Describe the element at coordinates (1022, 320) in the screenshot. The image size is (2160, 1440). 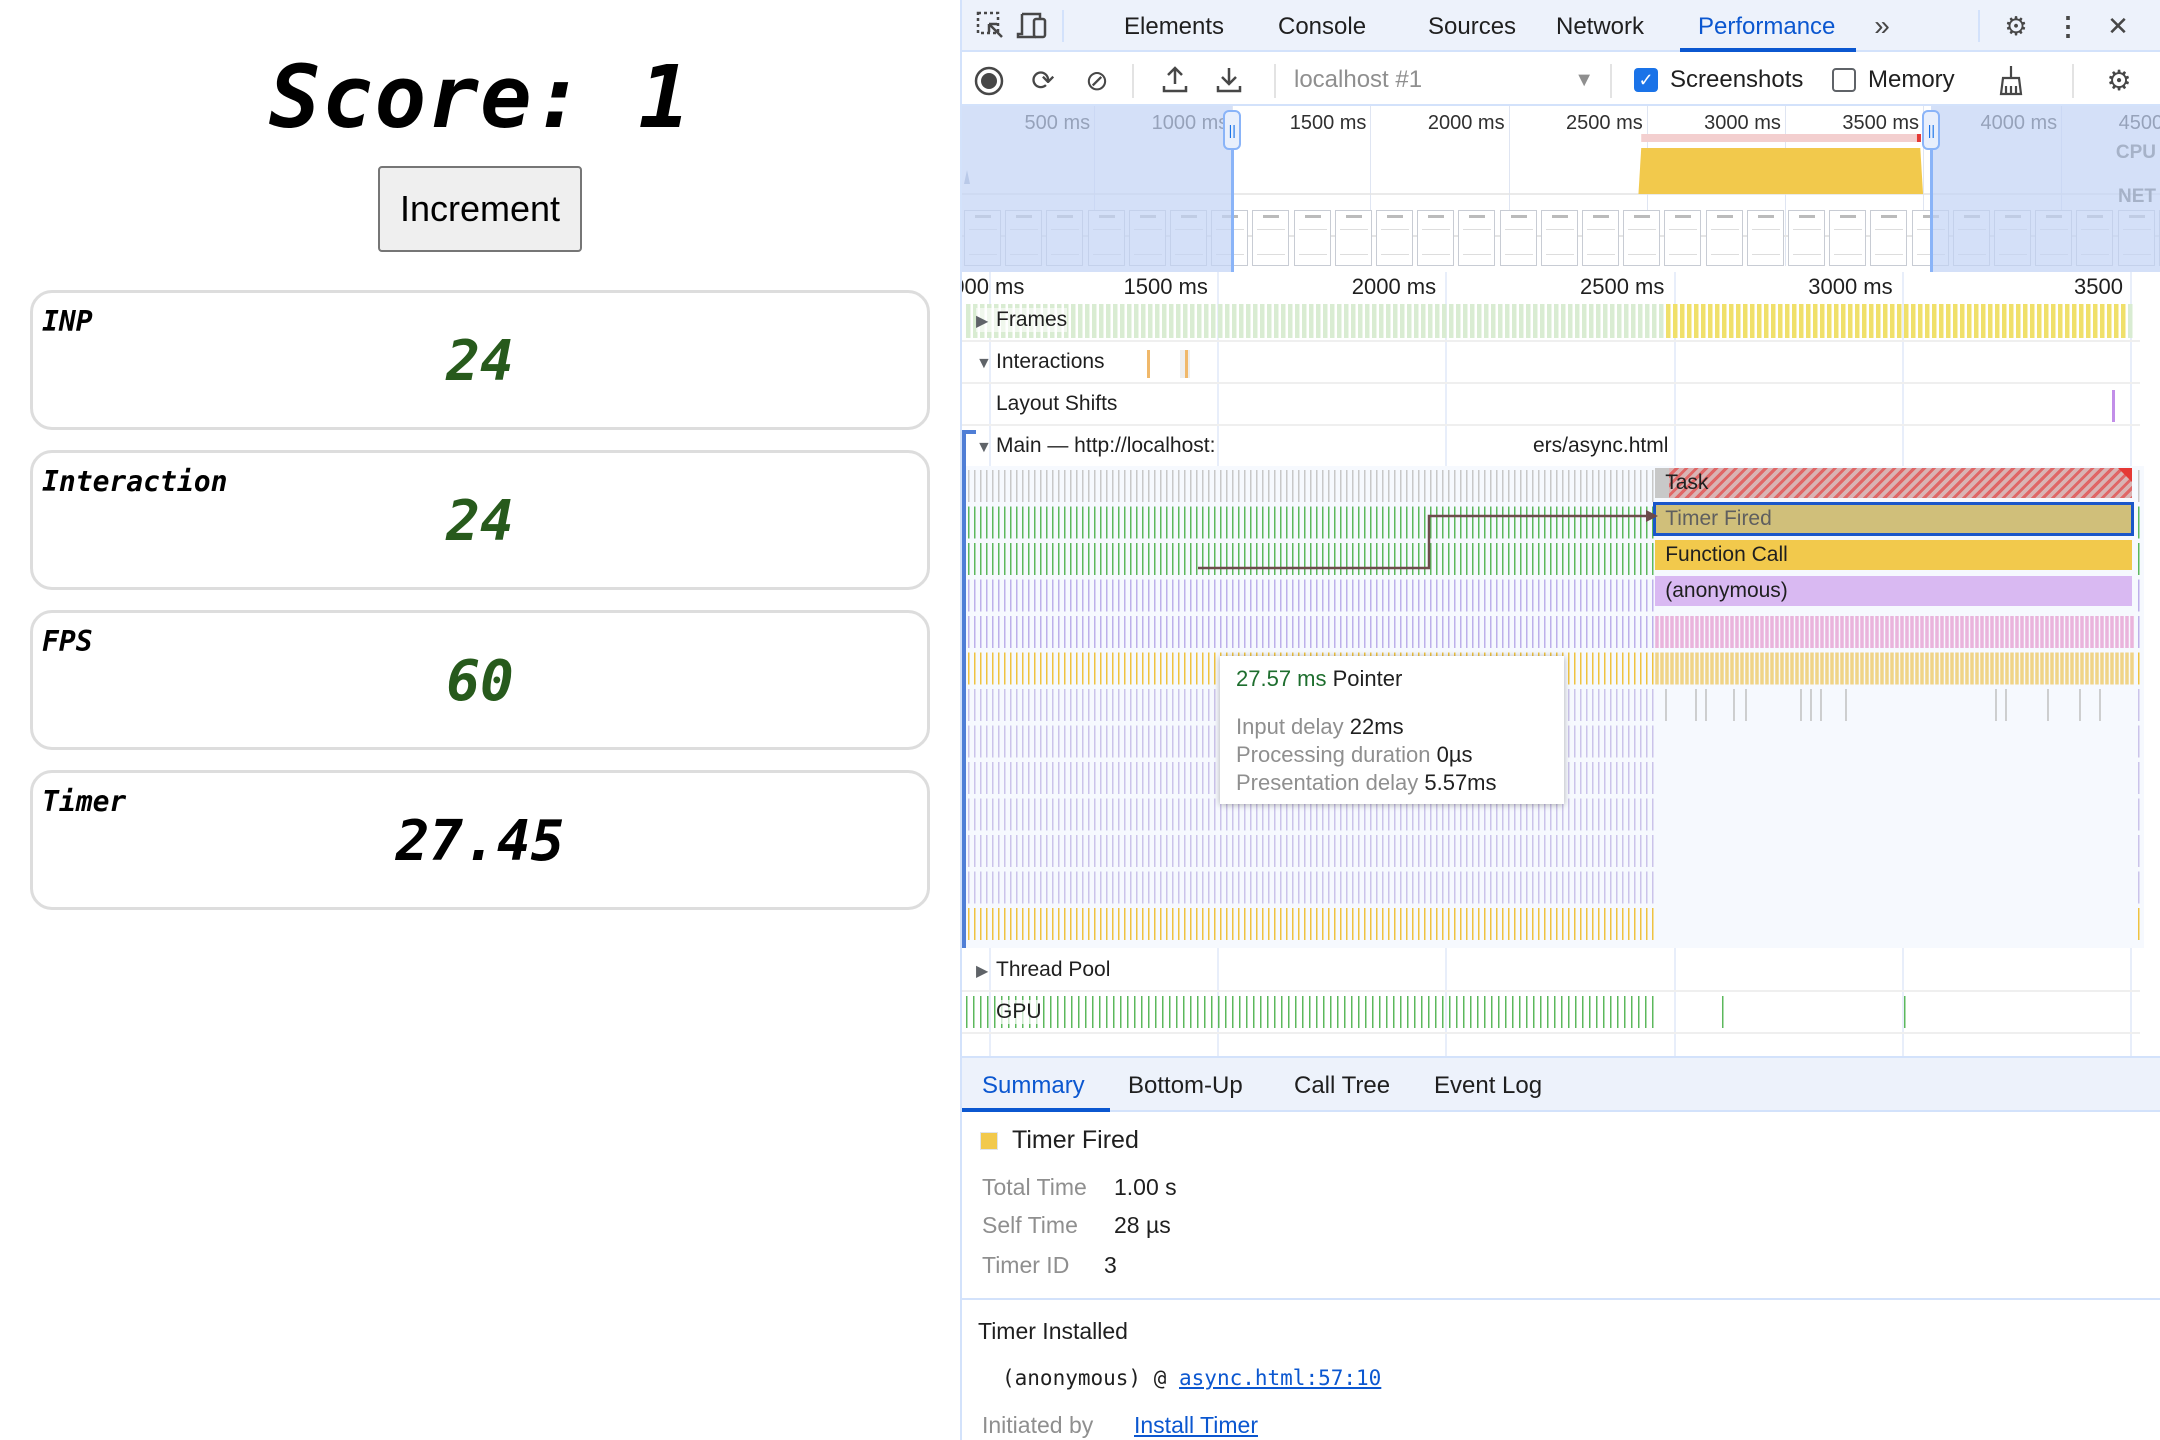
I see `frames-track-title: ▶ Frames` at that location.